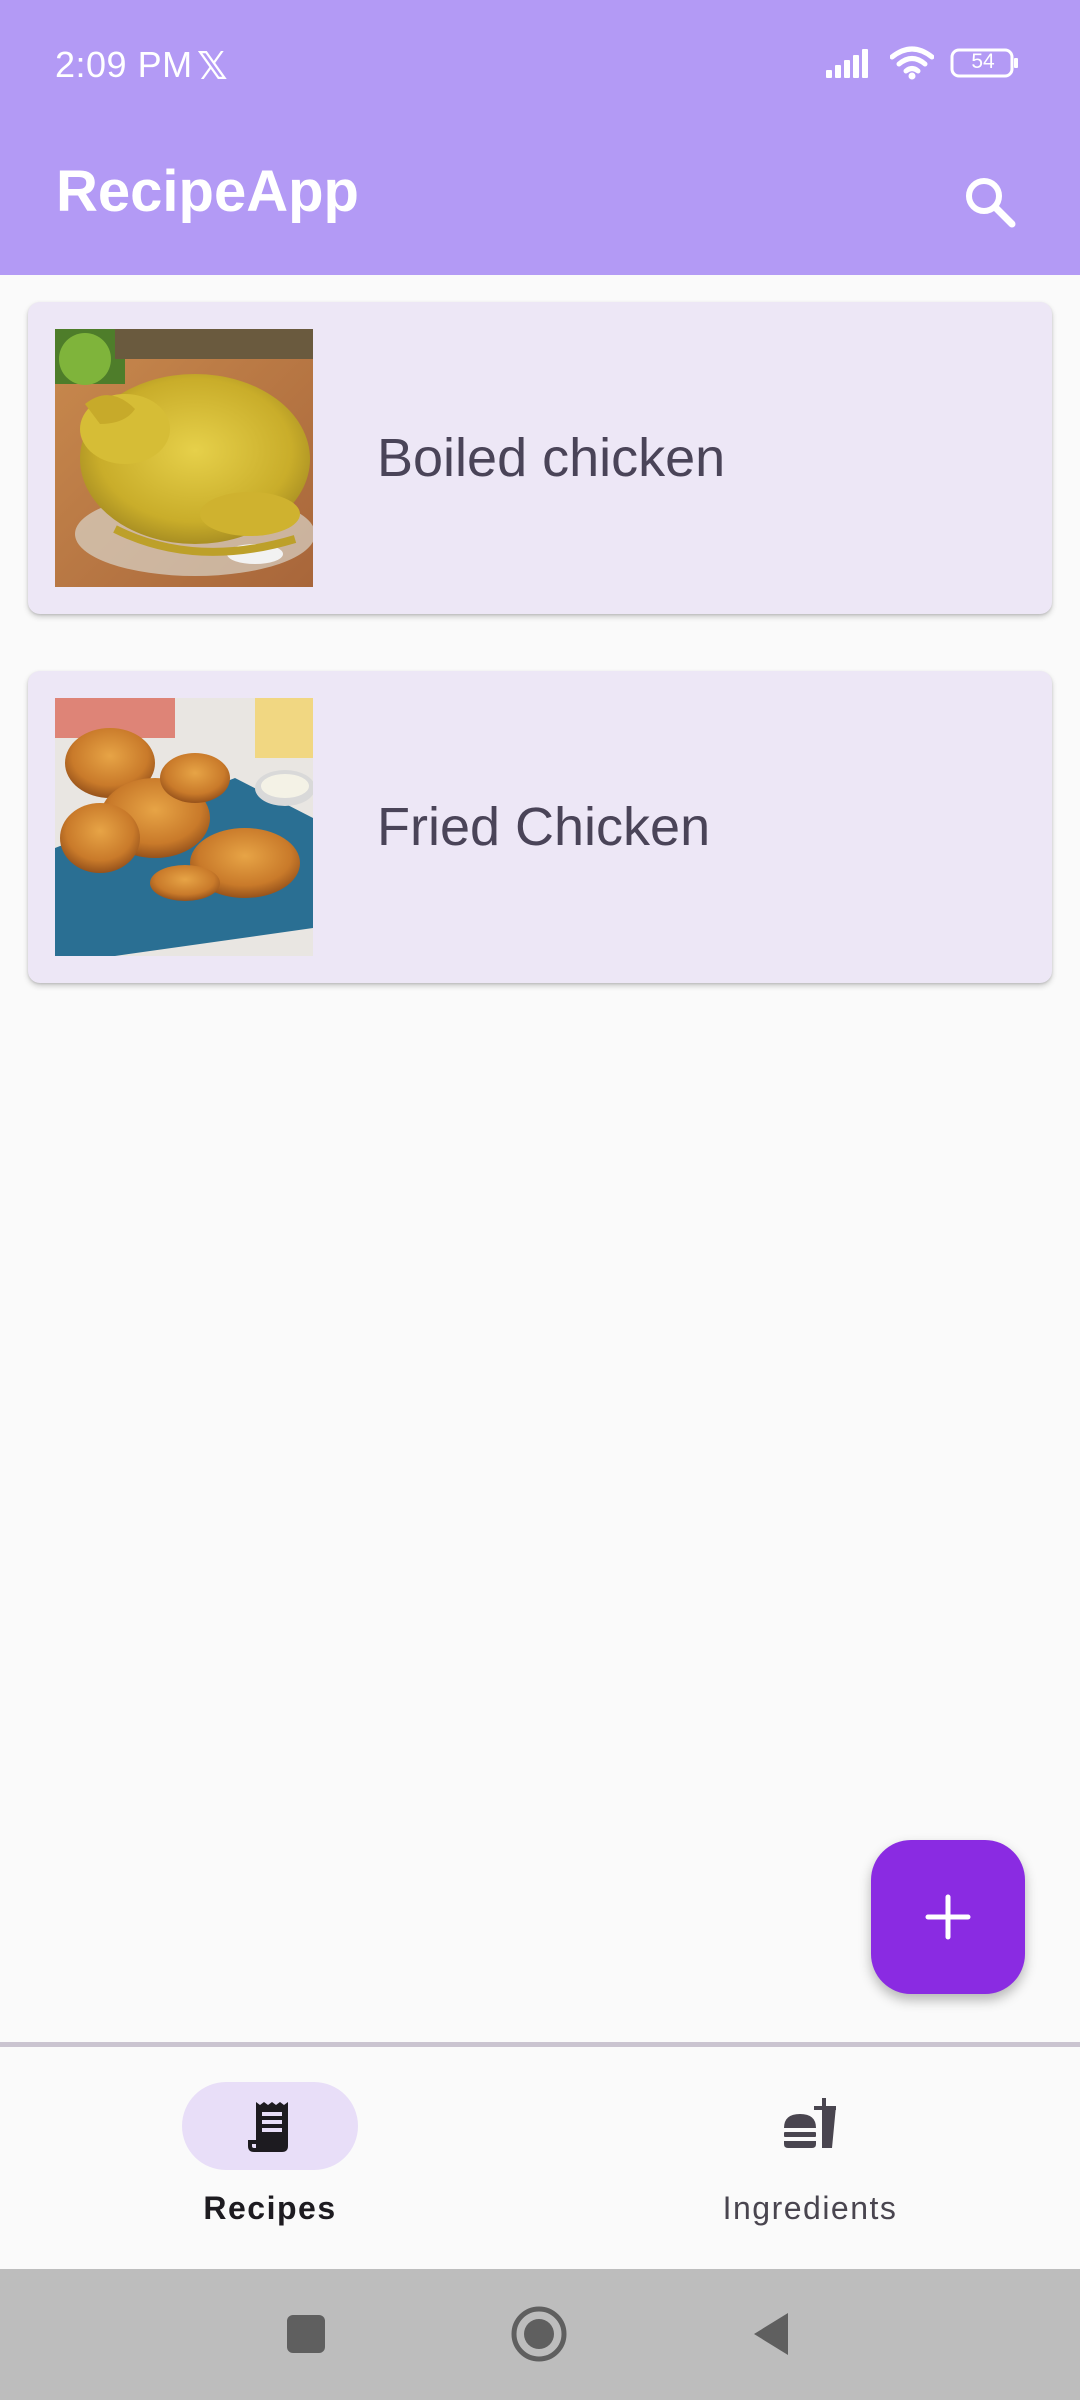 The width and height of the screenshot is (1080, 2400). I want to click on recipe-name: Boiled chicken, so click(551, 458).